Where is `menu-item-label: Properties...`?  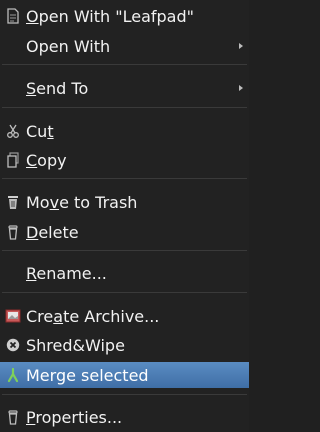 menu-item-label: Properties... is located at coordinates (74, 417).